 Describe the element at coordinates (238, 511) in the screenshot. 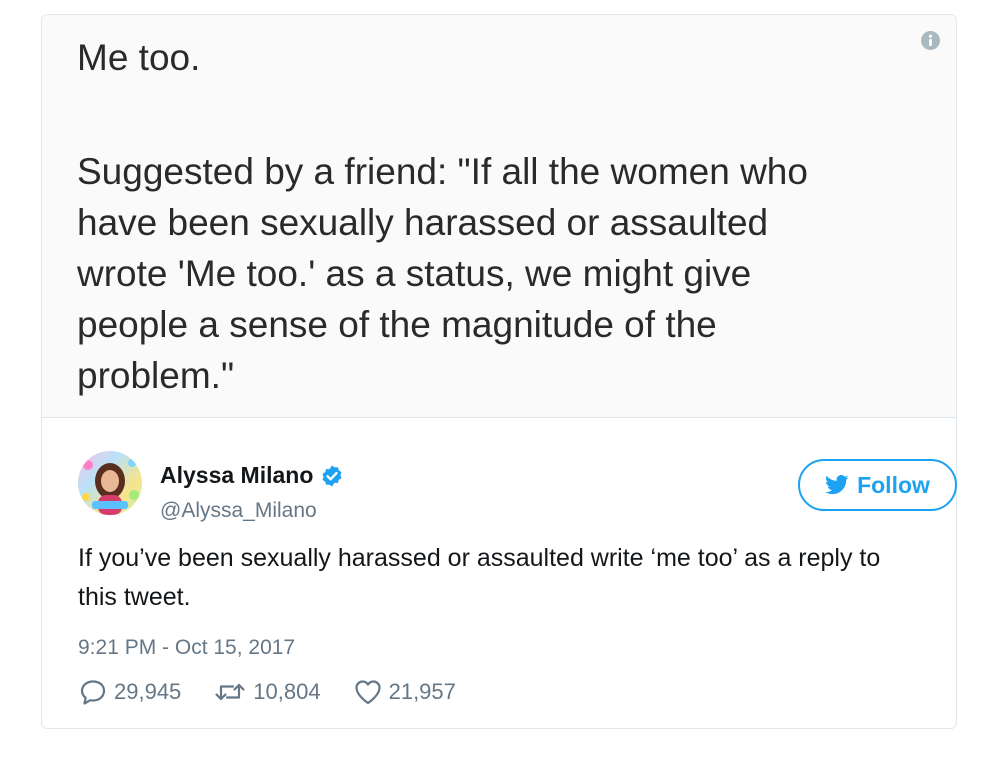

I see `author-handle: @Alyssa_Milano` at that location.